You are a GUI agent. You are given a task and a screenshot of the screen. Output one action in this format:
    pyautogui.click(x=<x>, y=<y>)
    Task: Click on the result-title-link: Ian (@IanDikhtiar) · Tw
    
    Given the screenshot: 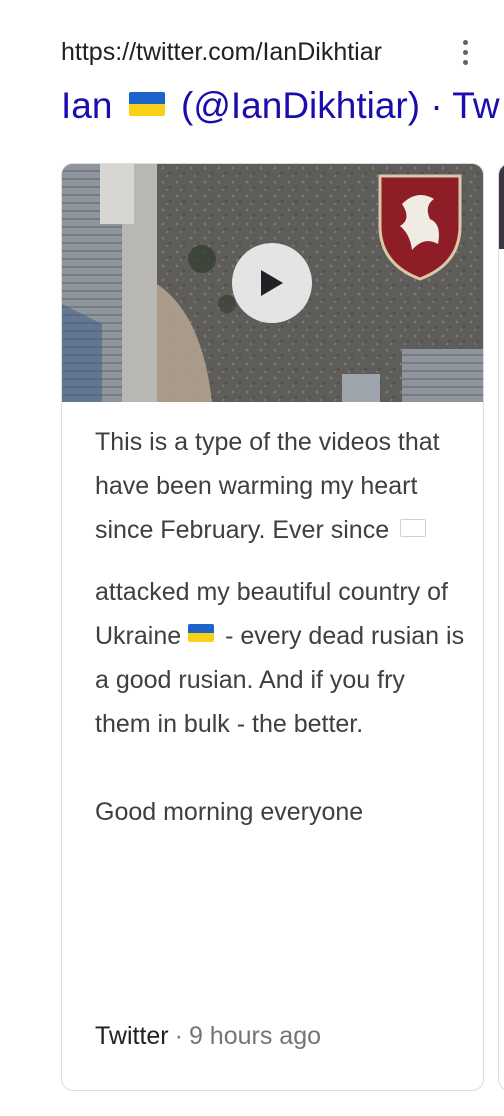 What is the action you would take?
    pyautogui.click(x=280, y=106)
    